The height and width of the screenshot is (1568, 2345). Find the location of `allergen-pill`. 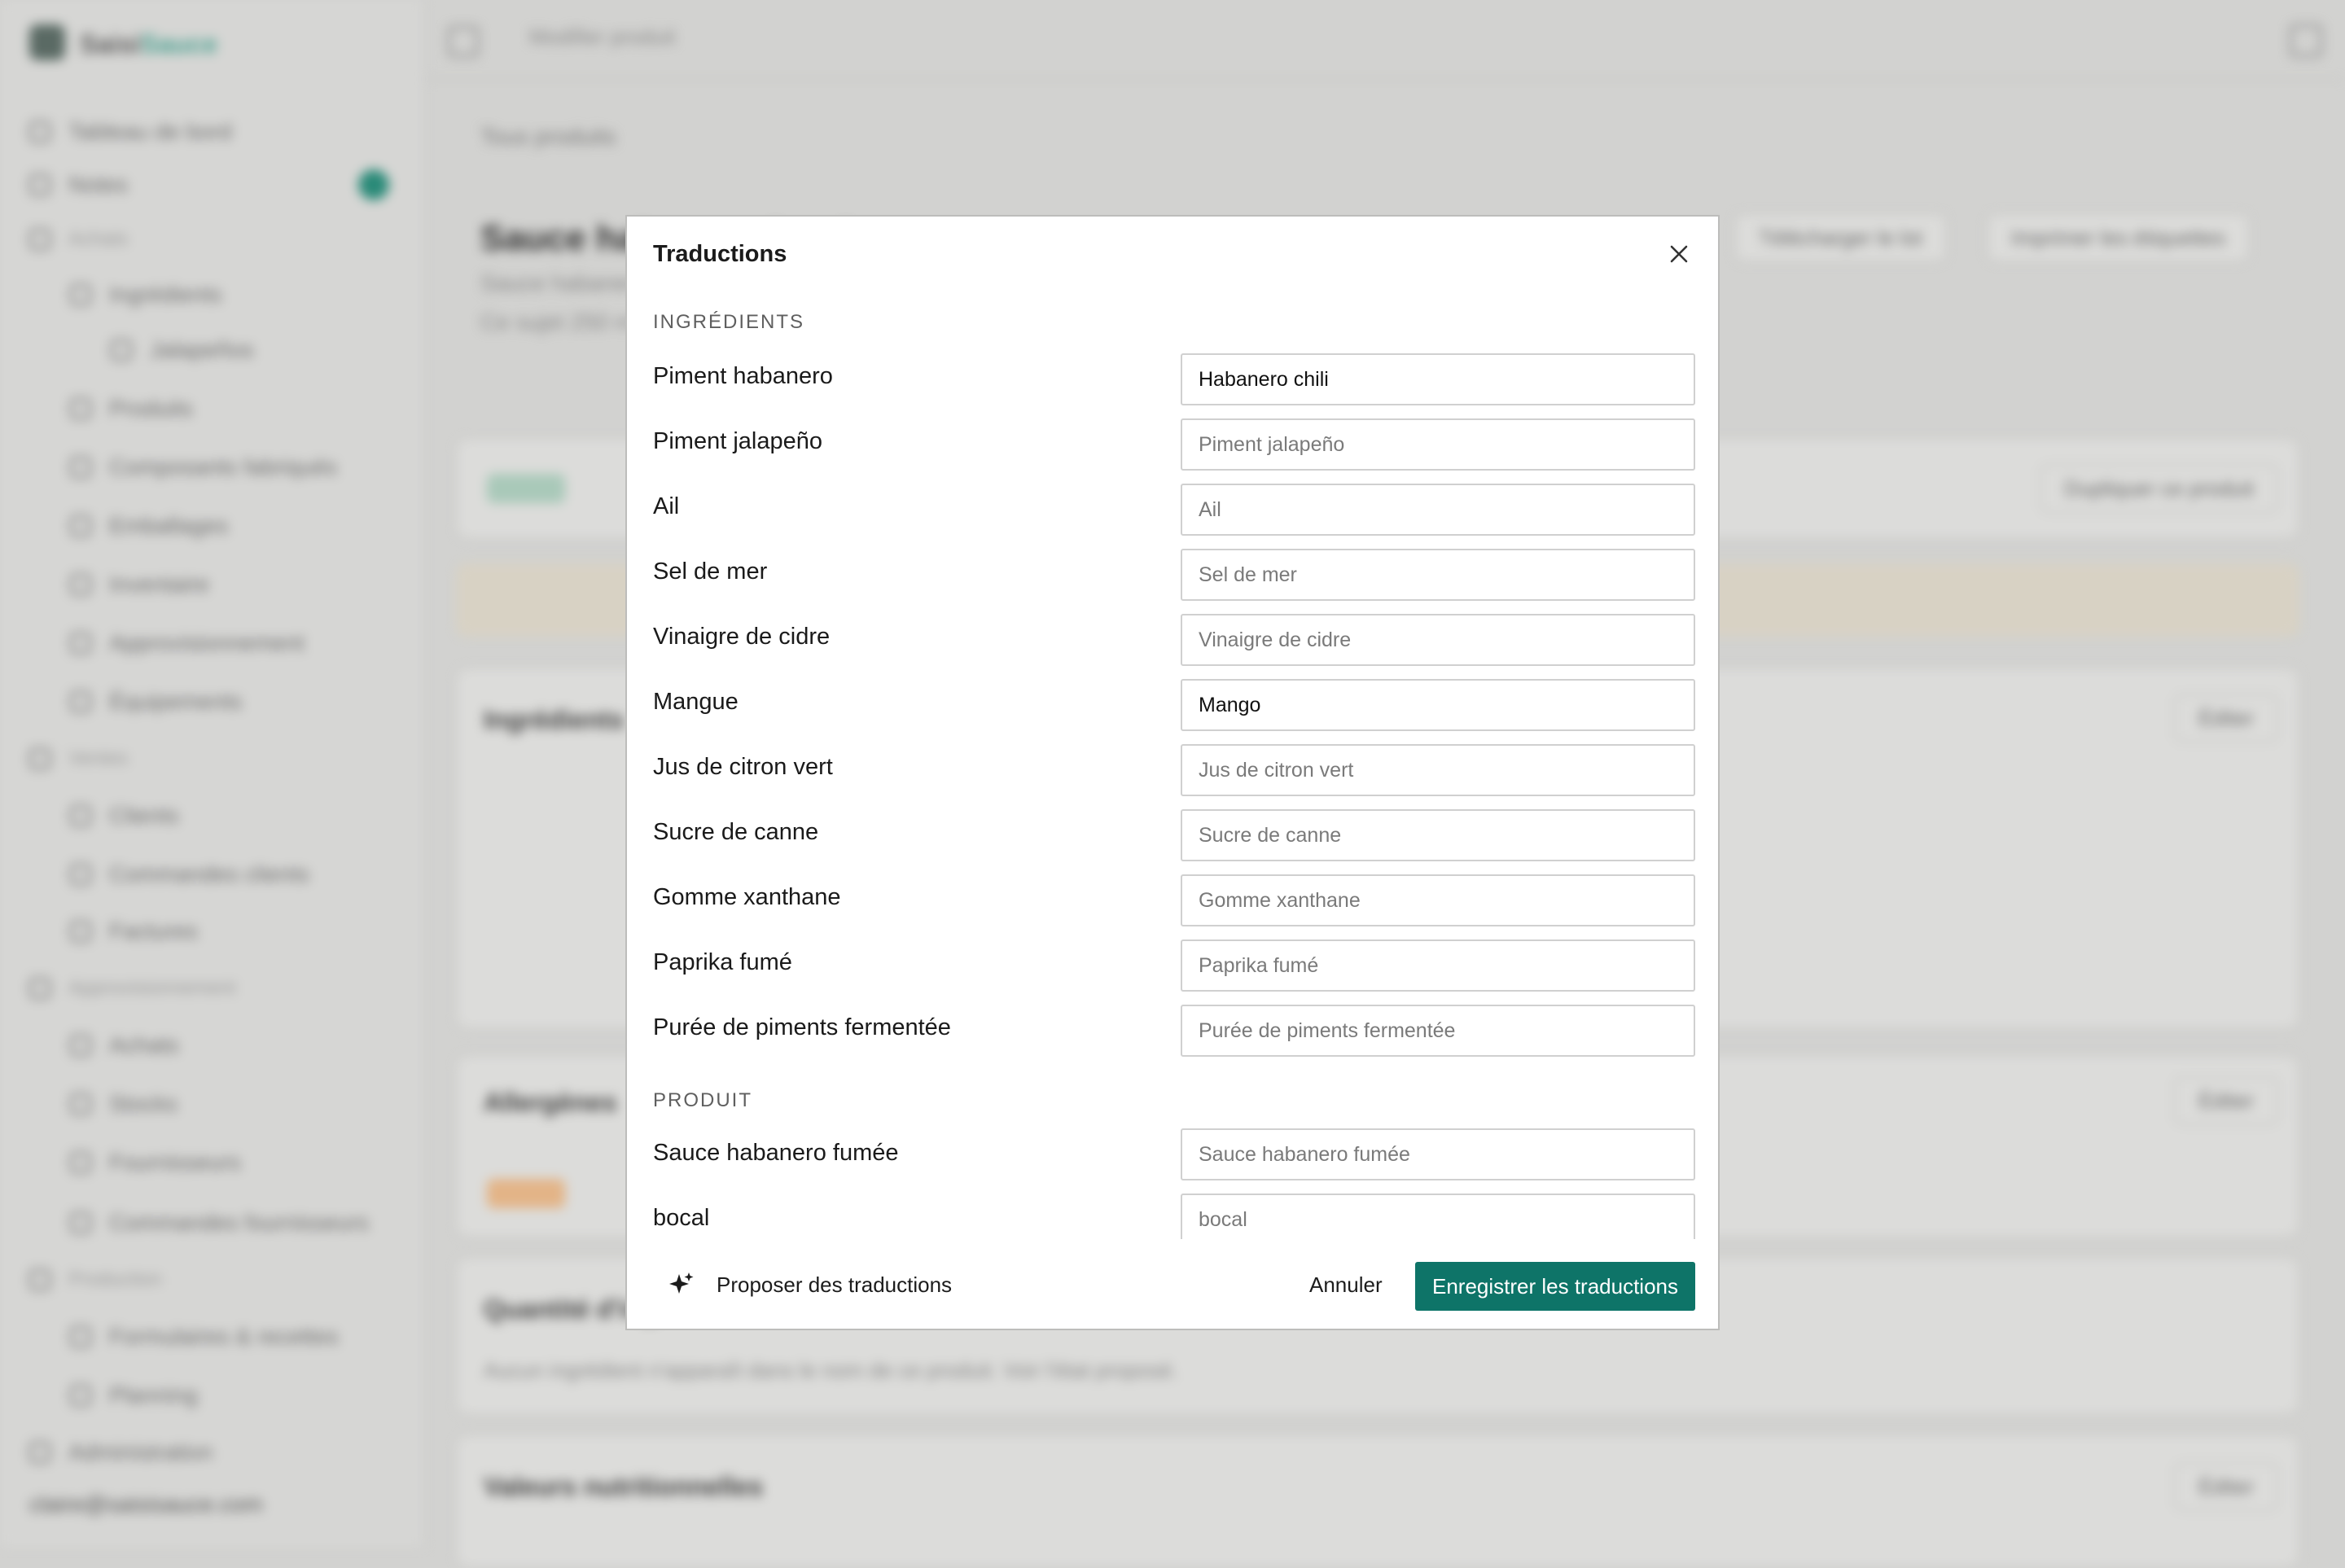

allergen-pill is located at coordinates (526, 1194).